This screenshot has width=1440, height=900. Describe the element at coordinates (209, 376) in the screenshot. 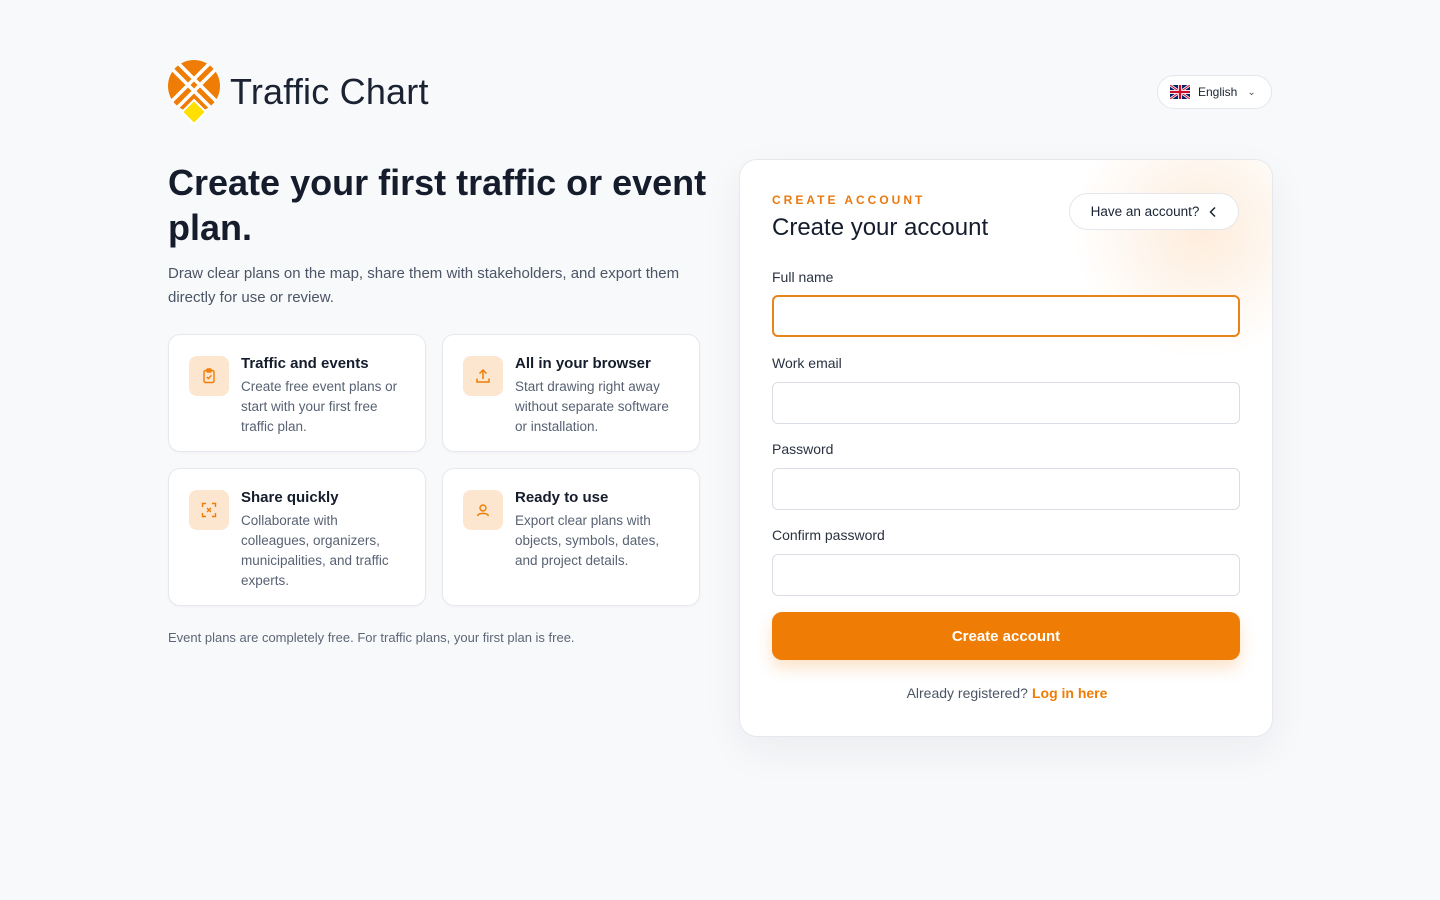

I see `clipboard-check-icon` at that location.